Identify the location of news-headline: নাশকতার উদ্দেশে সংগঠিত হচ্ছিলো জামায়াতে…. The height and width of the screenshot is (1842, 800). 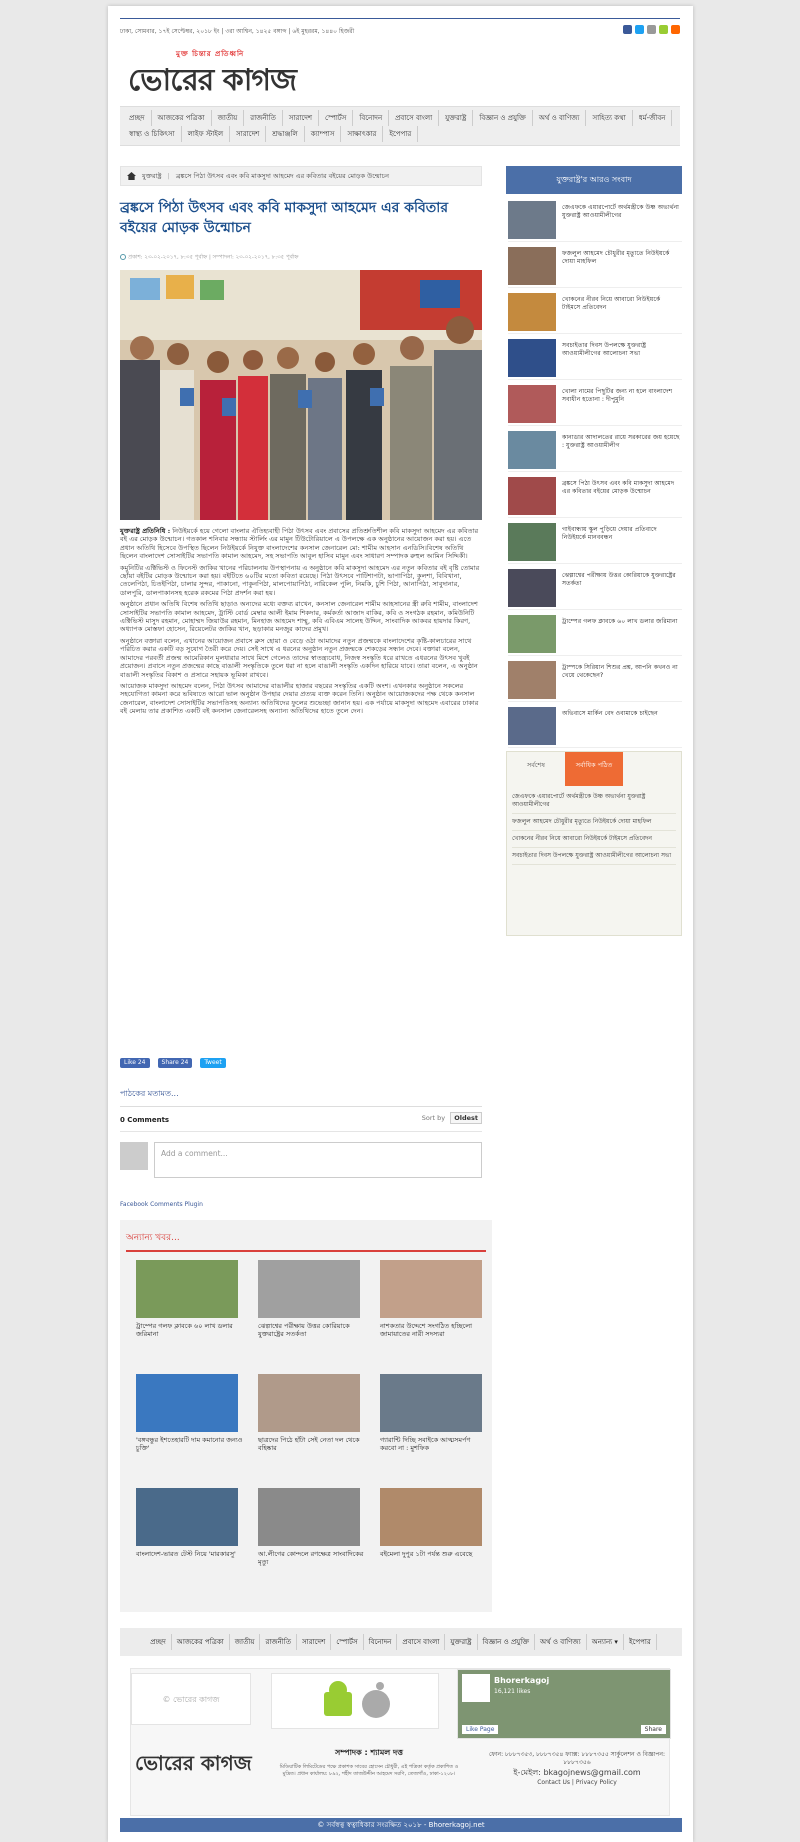
(434, 1330).